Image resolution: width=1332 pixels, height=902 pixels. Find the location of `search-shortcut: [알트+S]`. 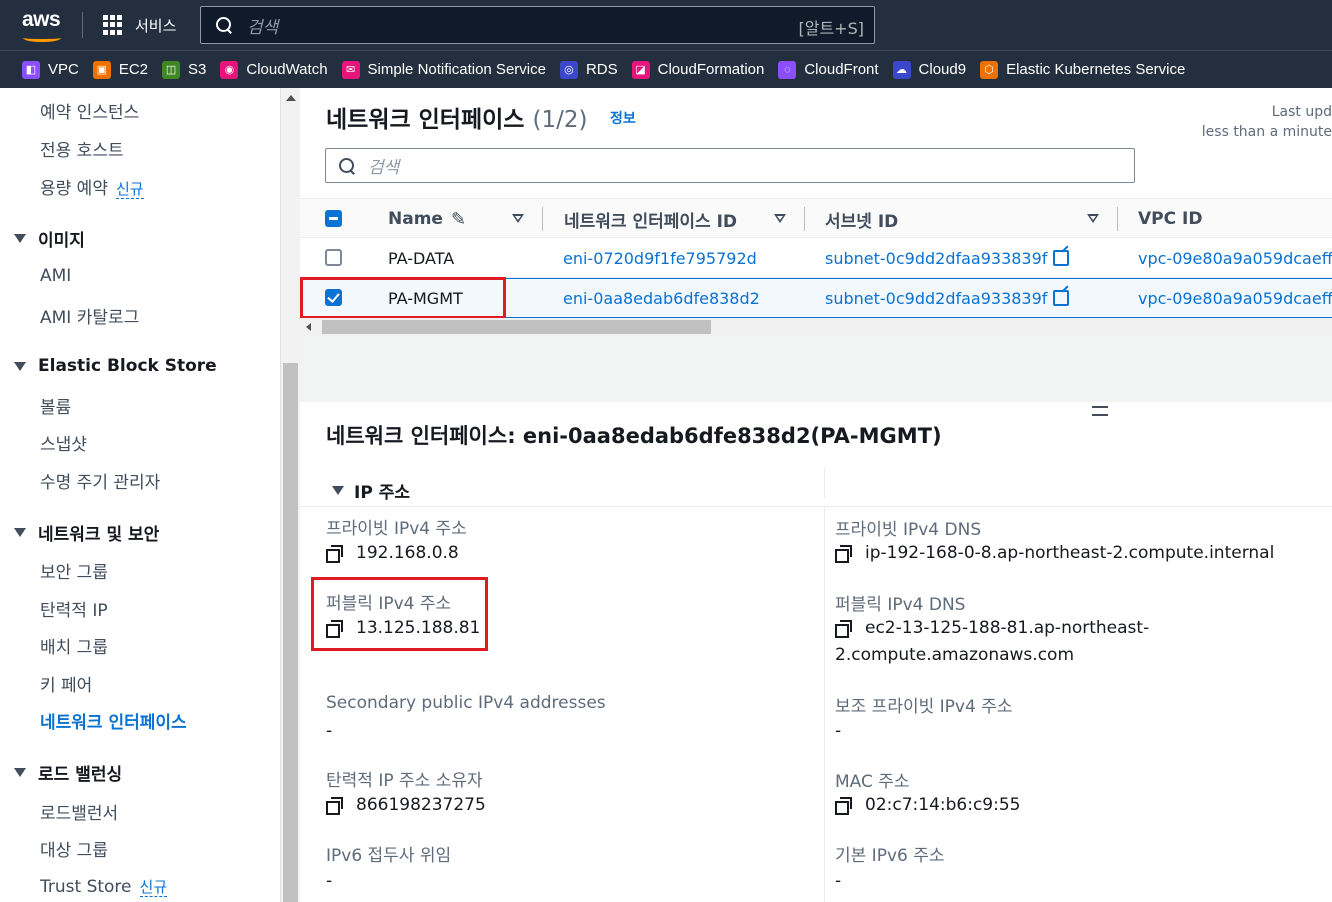

search-shortcut: [알트+S] is located at coordinates (831, 28).